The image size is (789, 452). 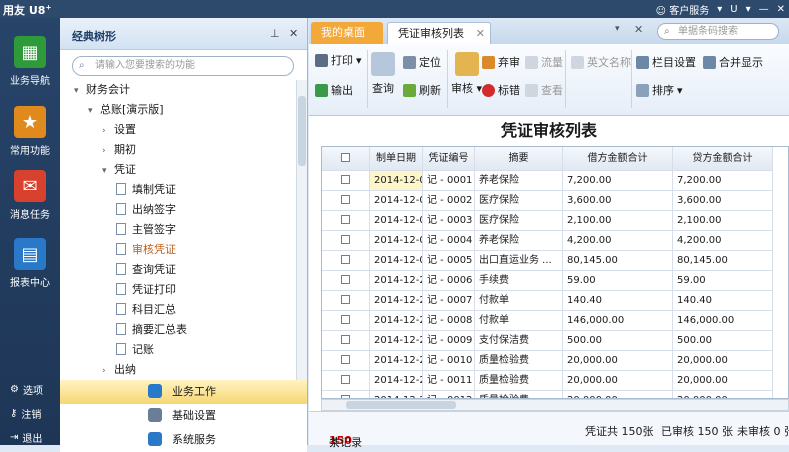 What do you see at coordinates (449, 241) in the screenshot?
I see `table-cell: 记 - 0004` at bounding box center [449, 241].